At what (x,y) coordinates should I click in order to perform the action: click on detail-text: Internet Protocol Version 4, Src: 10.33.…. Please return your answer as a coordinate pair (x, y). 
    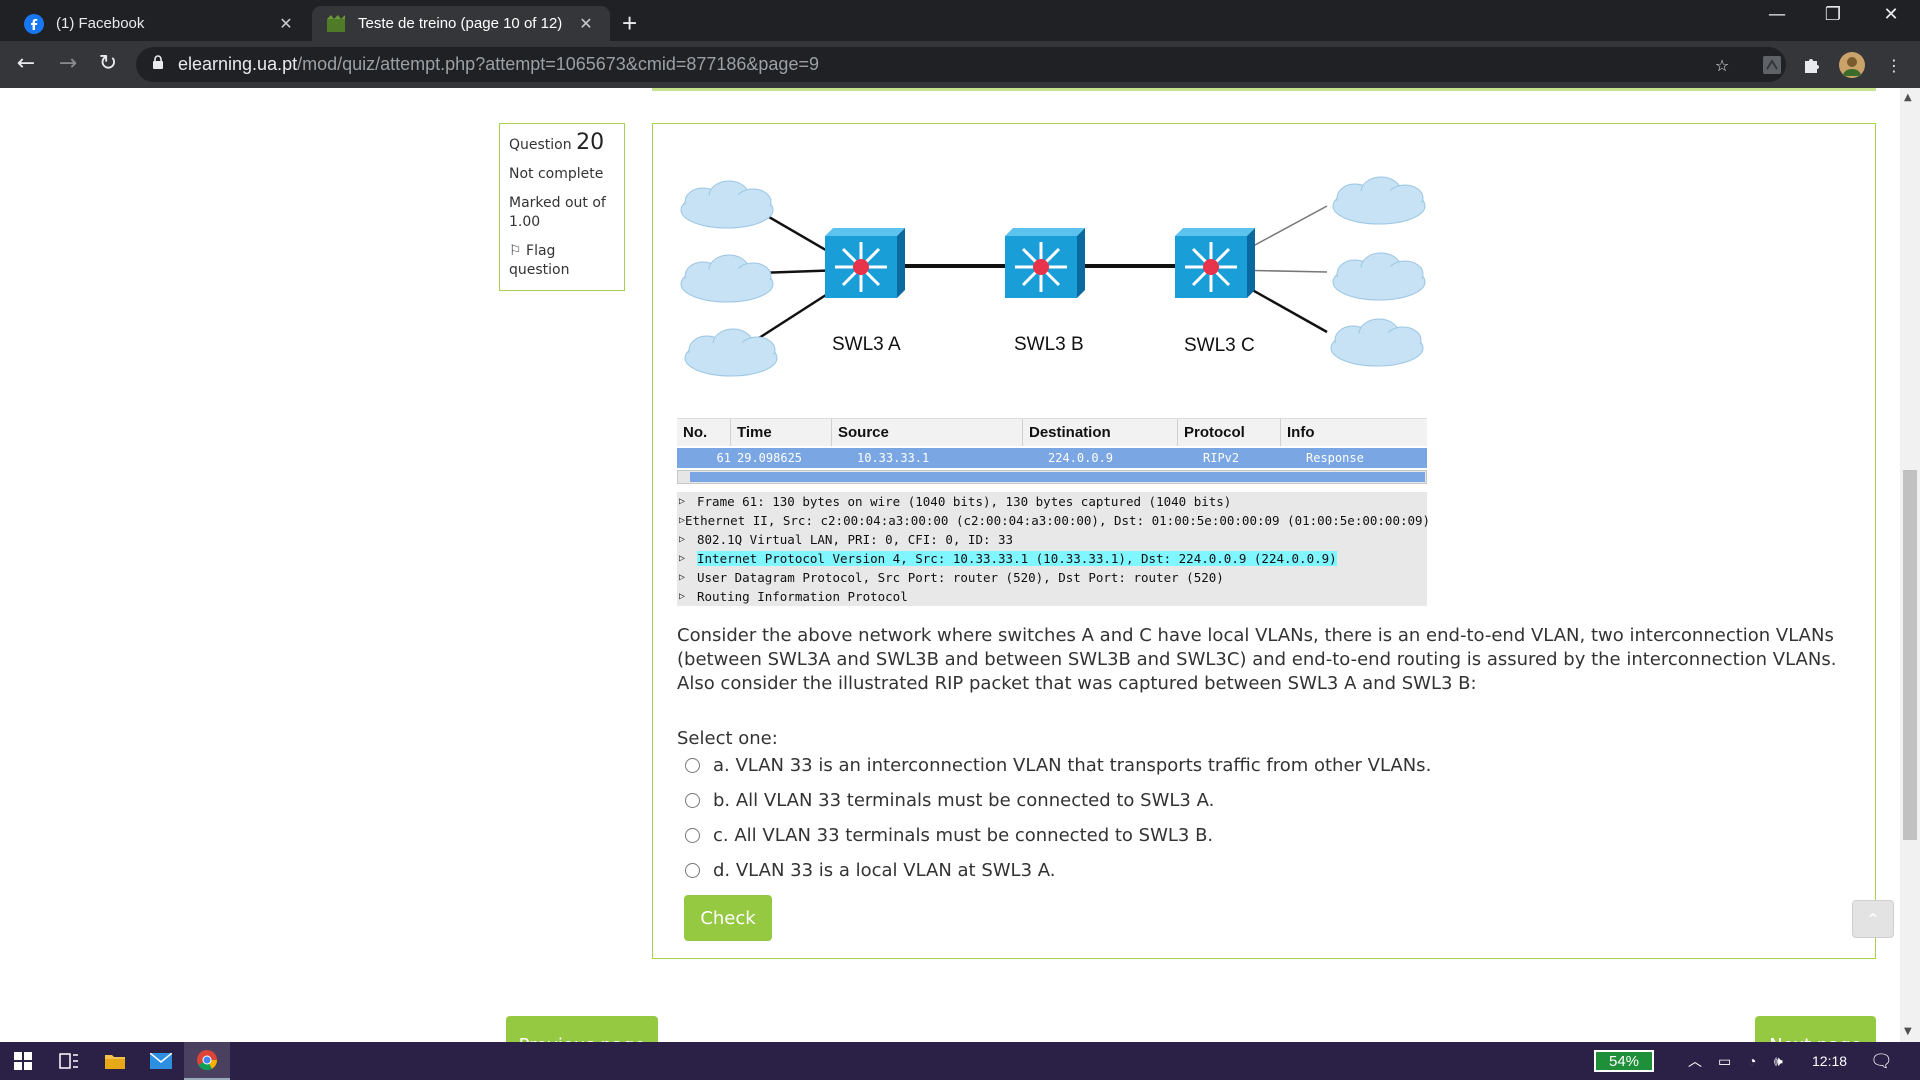
    Looking at the image, I should click on (1017, 558).